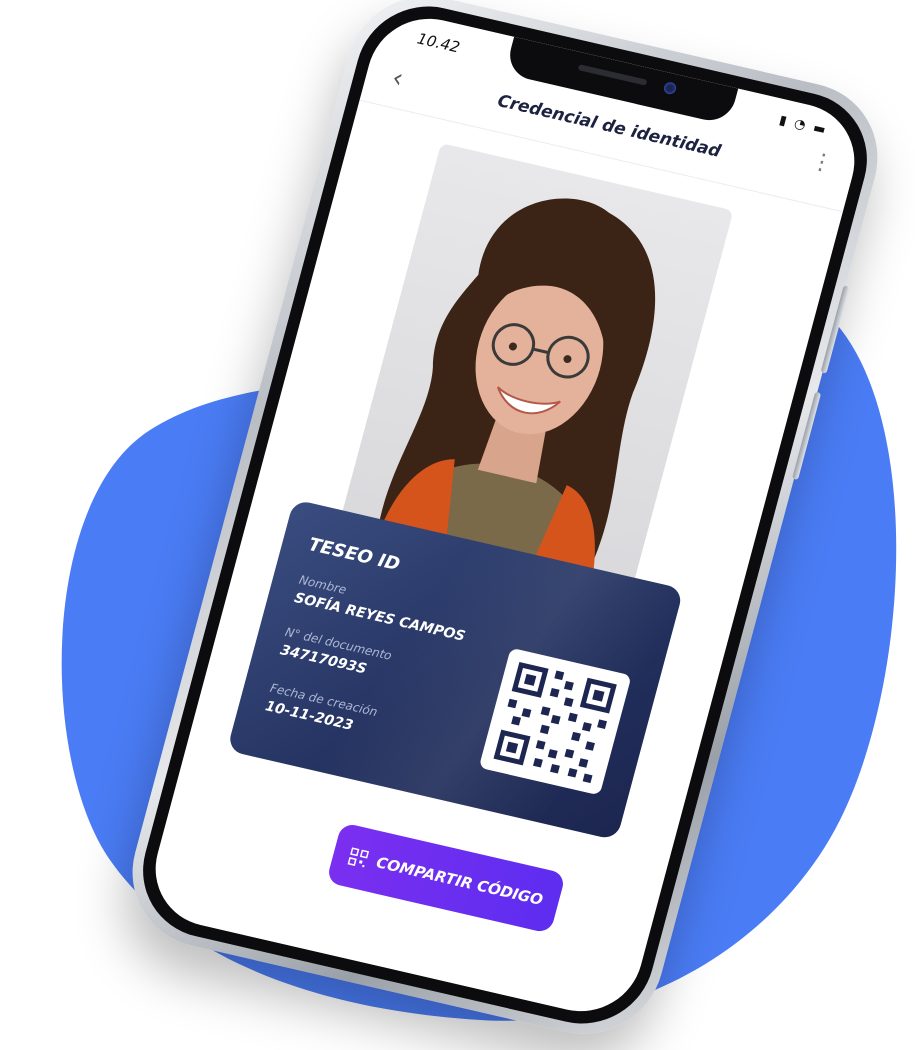 The image size is (915, 1050). Describe the element at coordinates (438, 43) in the screenshot. I see `status-time: 10.42` at that location.